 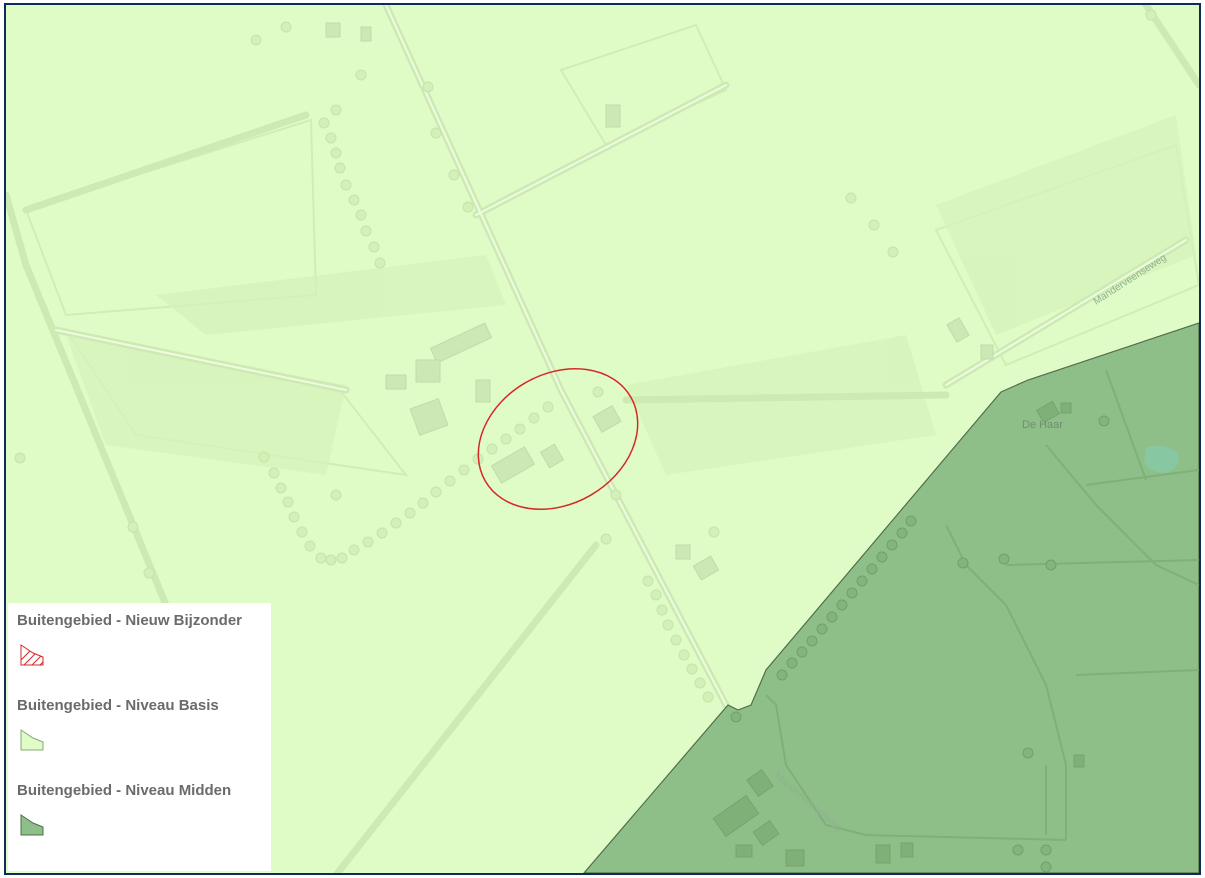 What do you see at coordinates (124, 809) in the screenshot?
I see `legend-item-niveau-midden: Buitengebied - Niveau Midden` at bounding box center [124, 809].